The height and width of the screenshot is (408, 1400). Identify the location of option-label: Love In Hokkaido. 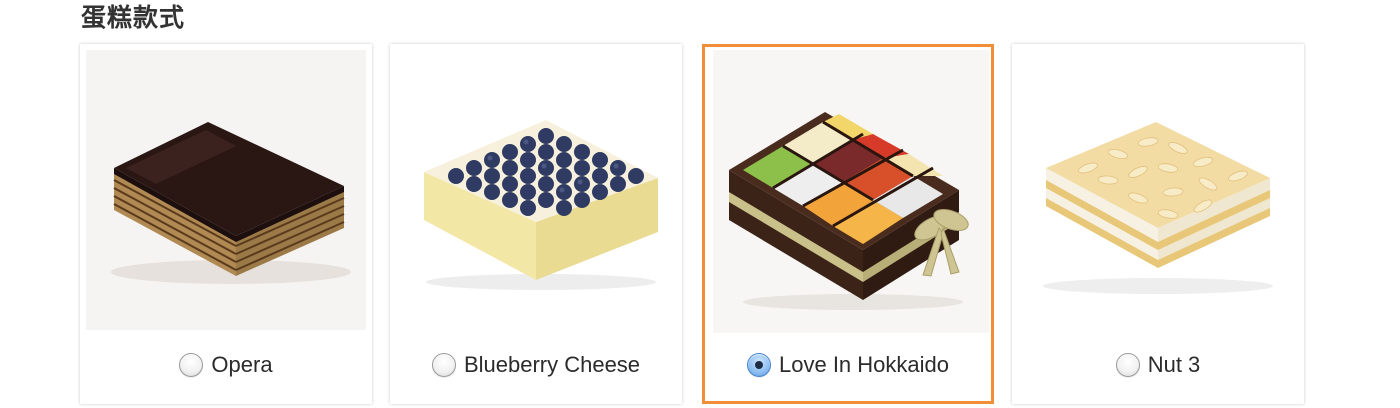
(864, 364).